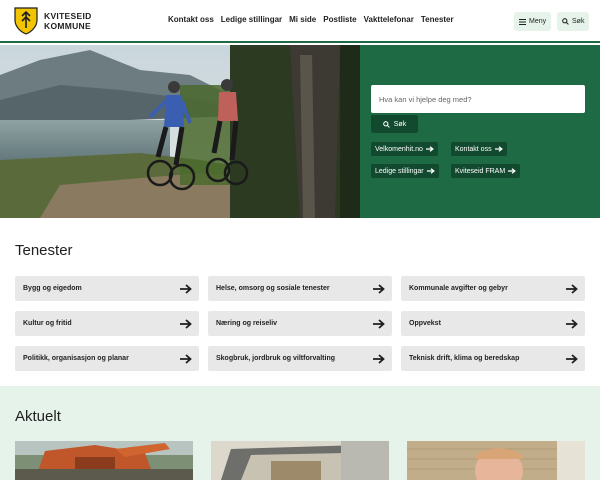  I want to click on header-search-button: Søk, so click(573, 21).